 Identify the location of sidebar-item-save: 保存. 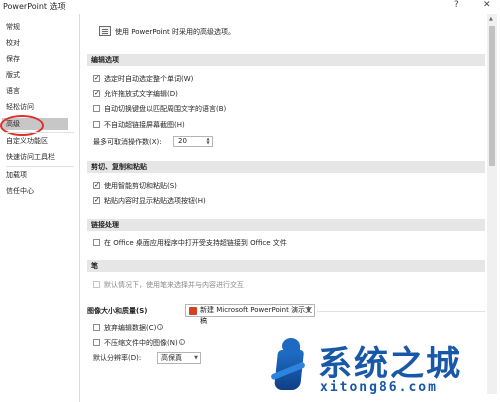
(13, 59).